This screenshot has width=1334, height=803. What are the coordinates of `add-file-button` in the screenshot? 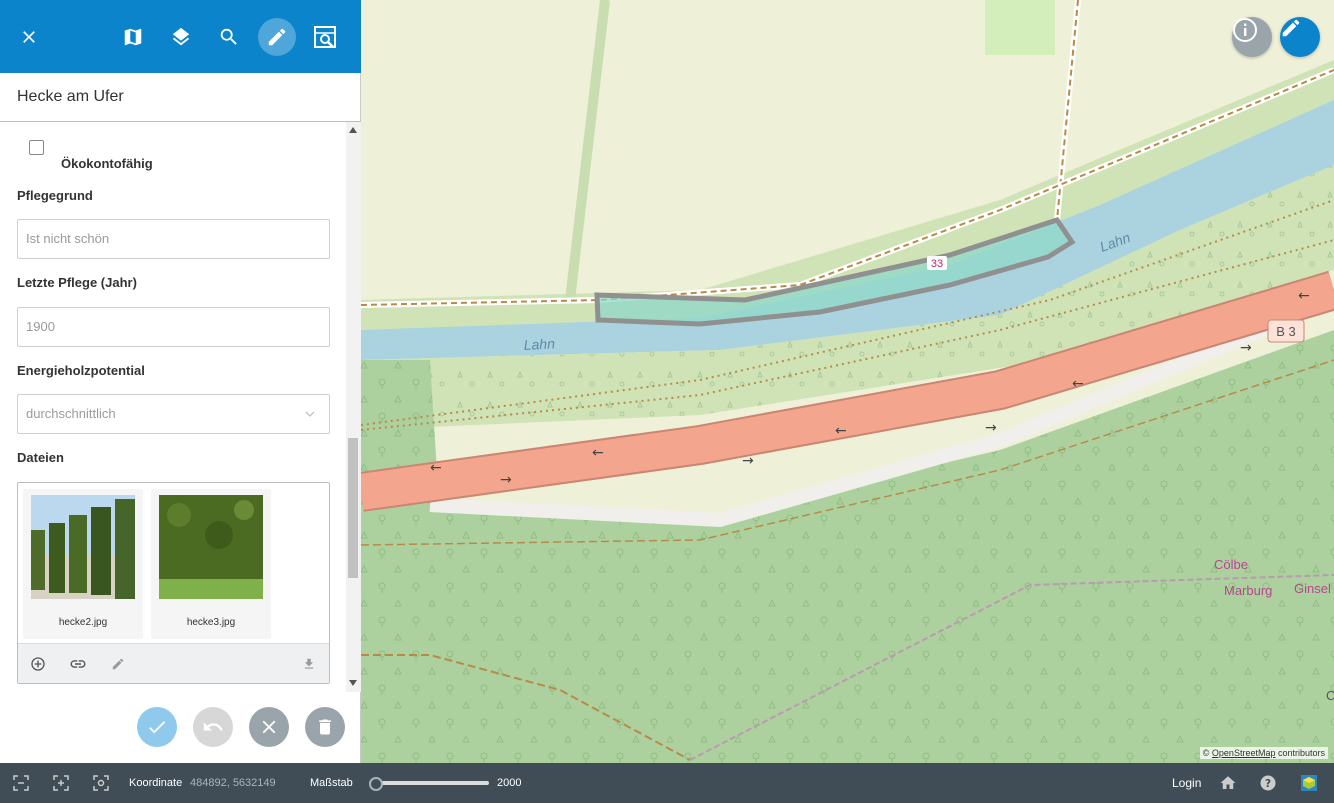 It's located at (38, 664).